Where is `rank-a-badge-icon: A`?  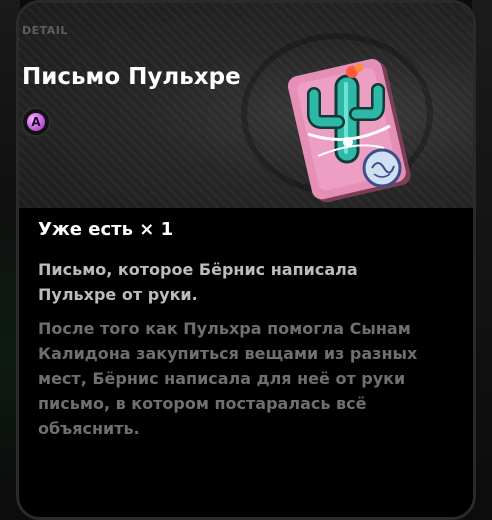
rank-a-badge-icon: A is located at coordinates (36, 122).